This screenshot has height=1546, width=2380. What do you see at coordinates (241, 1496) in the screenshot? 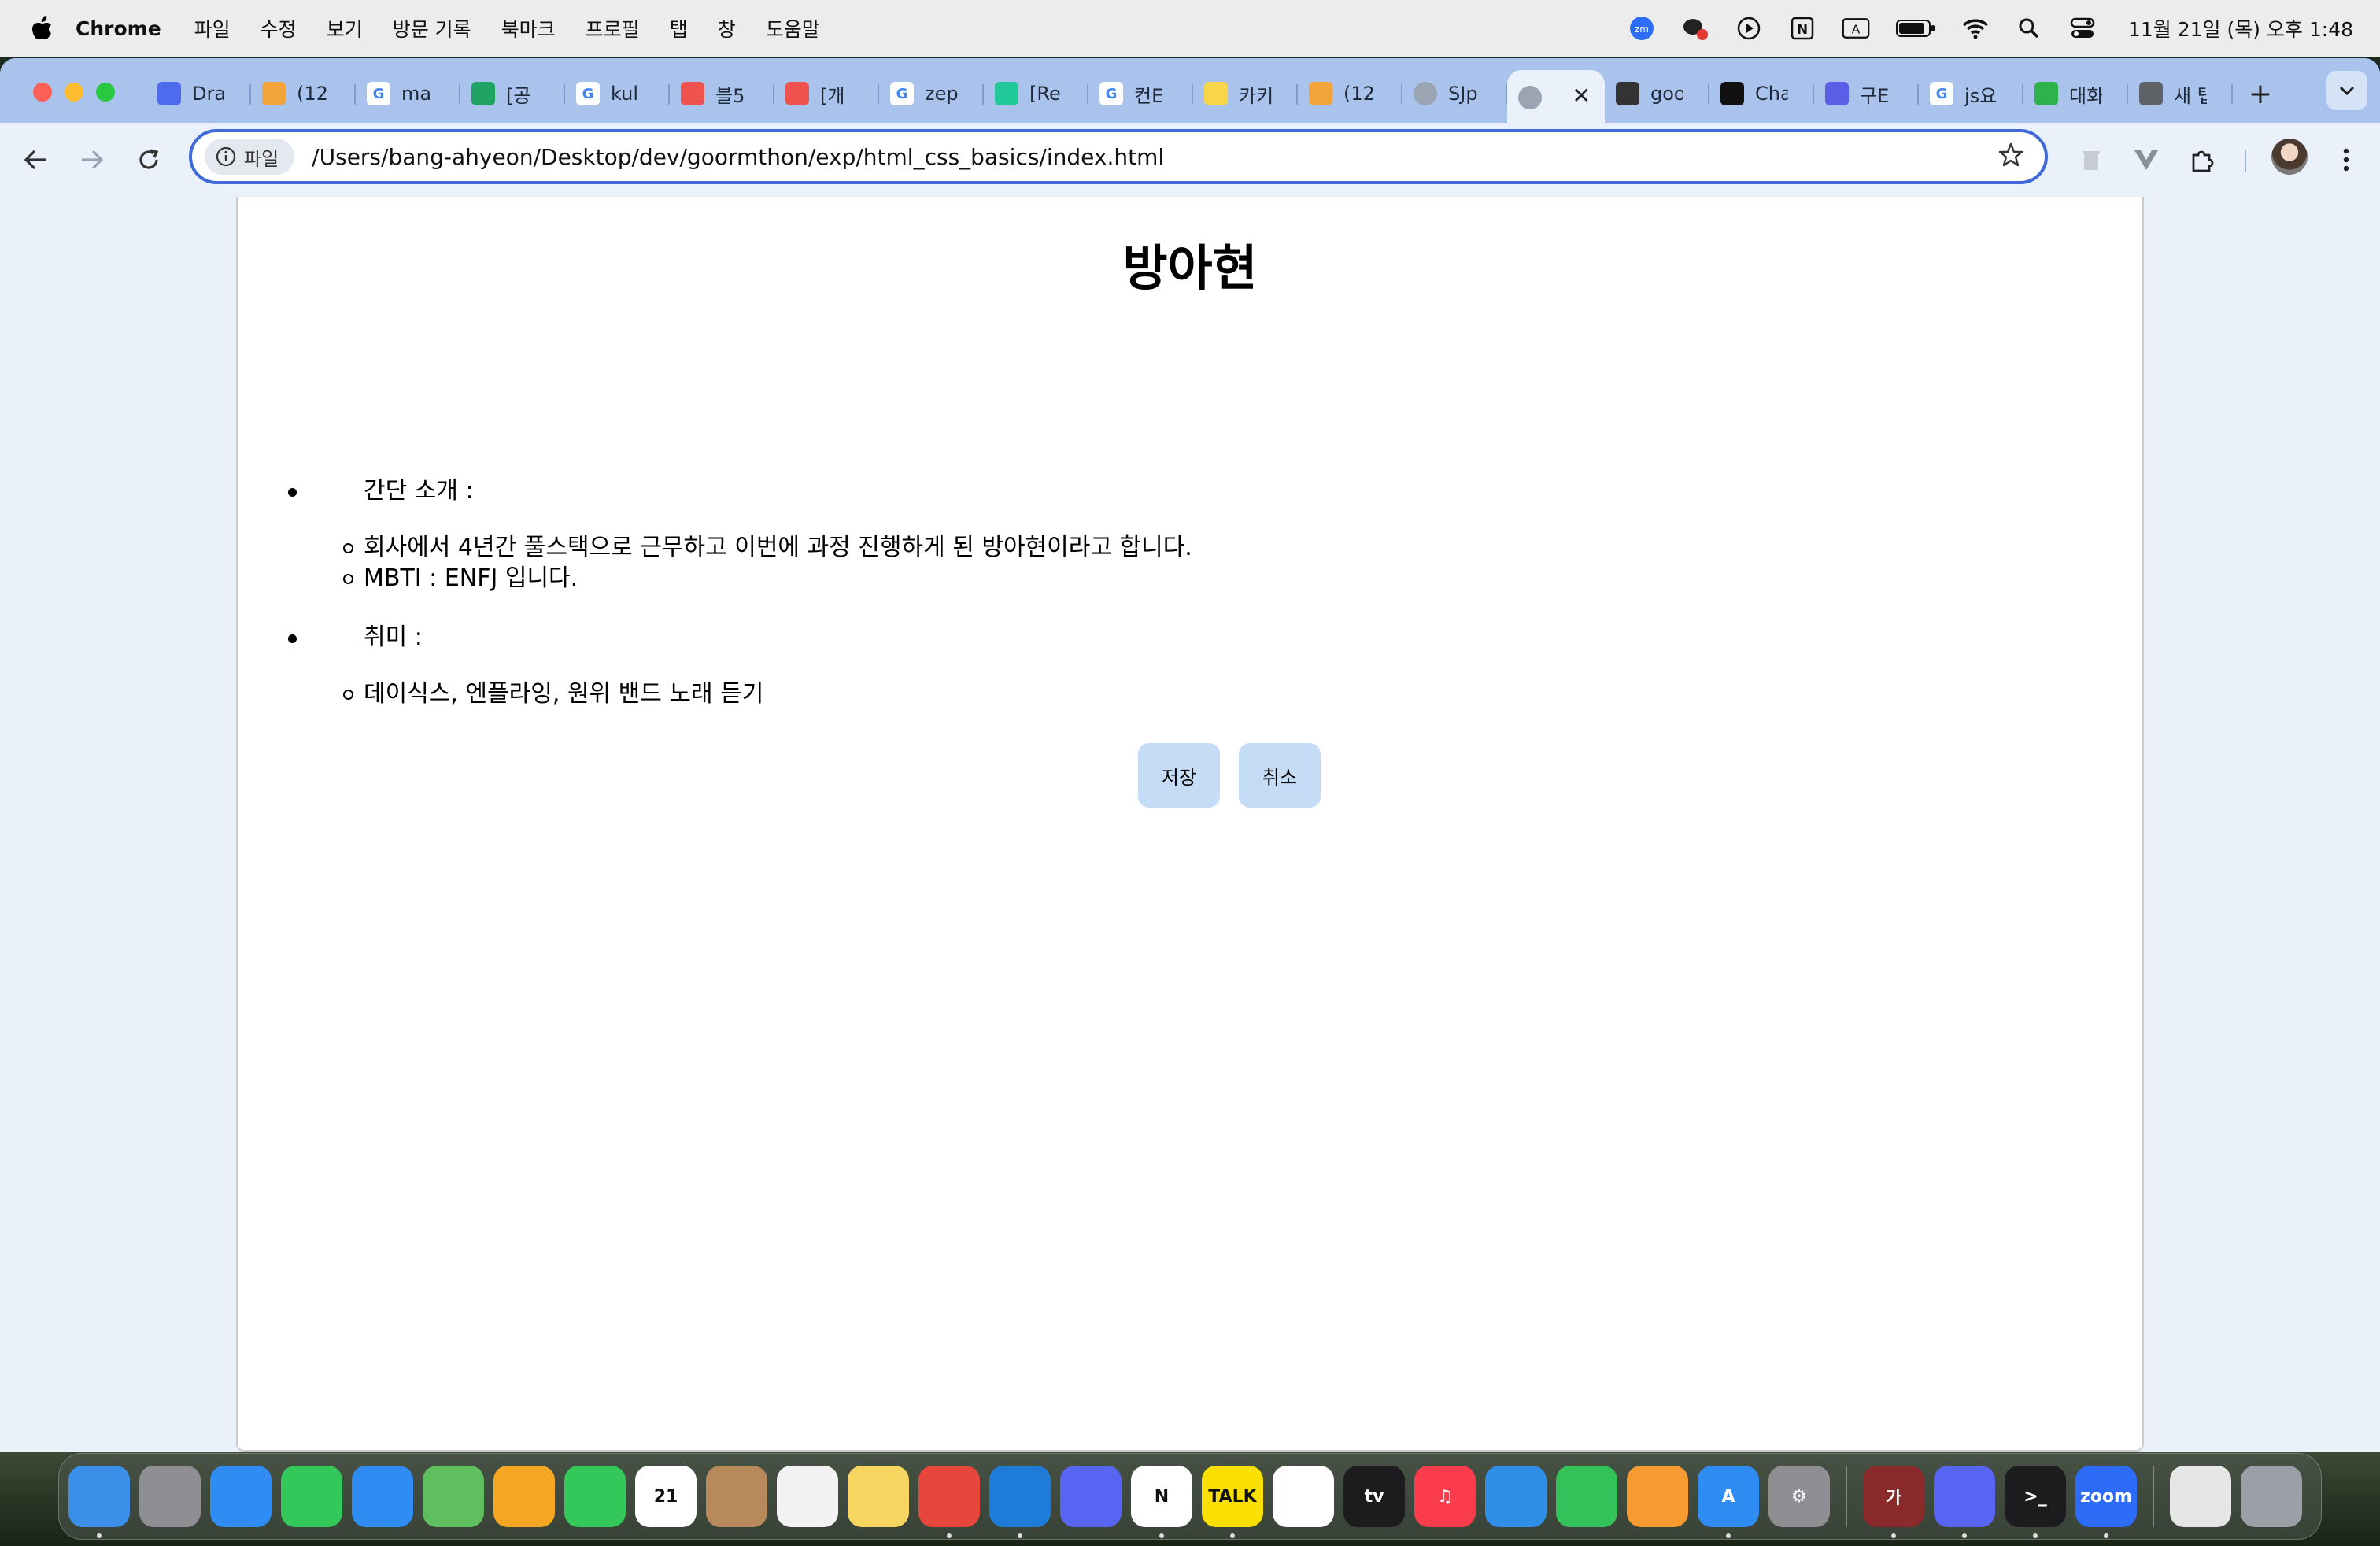
I see `safari-icon` at bounding box center [241, 1496].